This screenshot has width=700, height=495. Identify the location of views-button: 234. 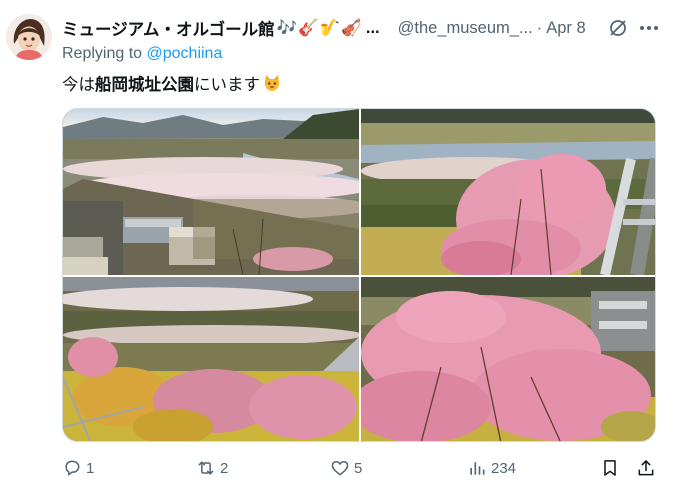
(491, 468).